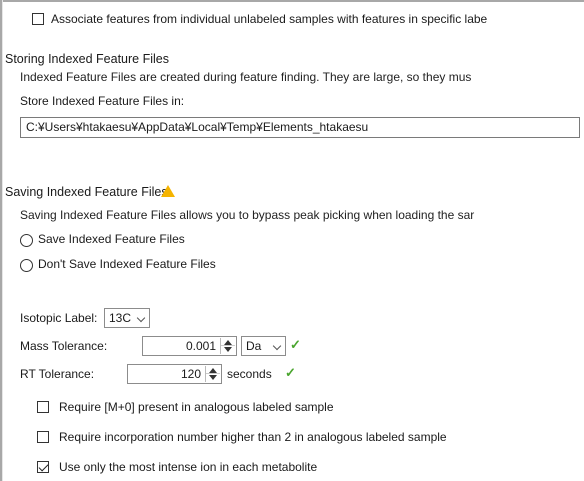 The width and height of the screenshot is (584, 481). I want to click on mass-tolerance-spin-buttons, so click(227, 346).